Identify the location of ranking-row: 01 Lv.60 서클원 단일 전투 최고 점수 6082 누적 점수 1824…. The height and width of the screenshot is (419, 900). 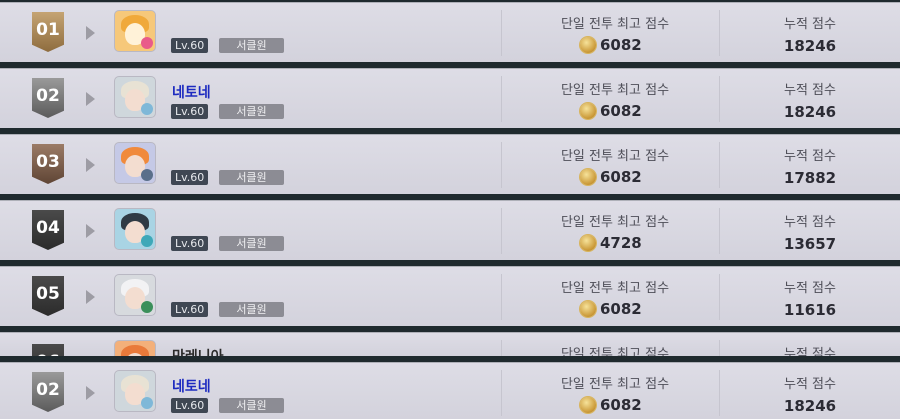
(450, 32).